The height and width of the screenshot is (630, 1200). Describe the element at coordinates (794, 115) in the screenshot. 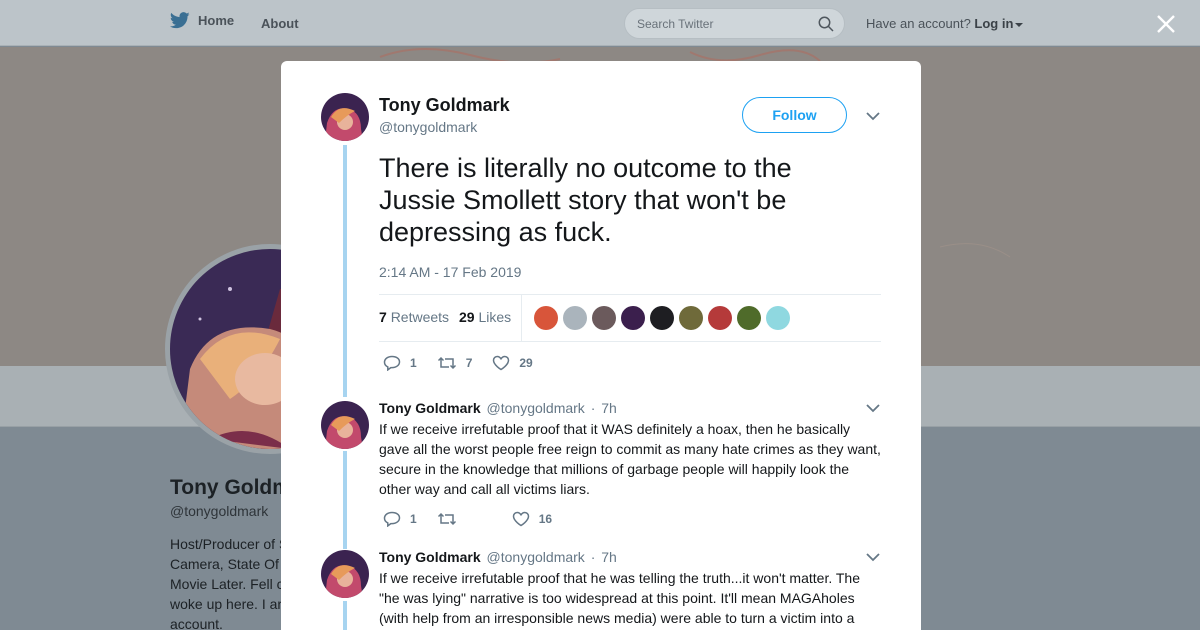

I see `follow-button: Follow` at that location.